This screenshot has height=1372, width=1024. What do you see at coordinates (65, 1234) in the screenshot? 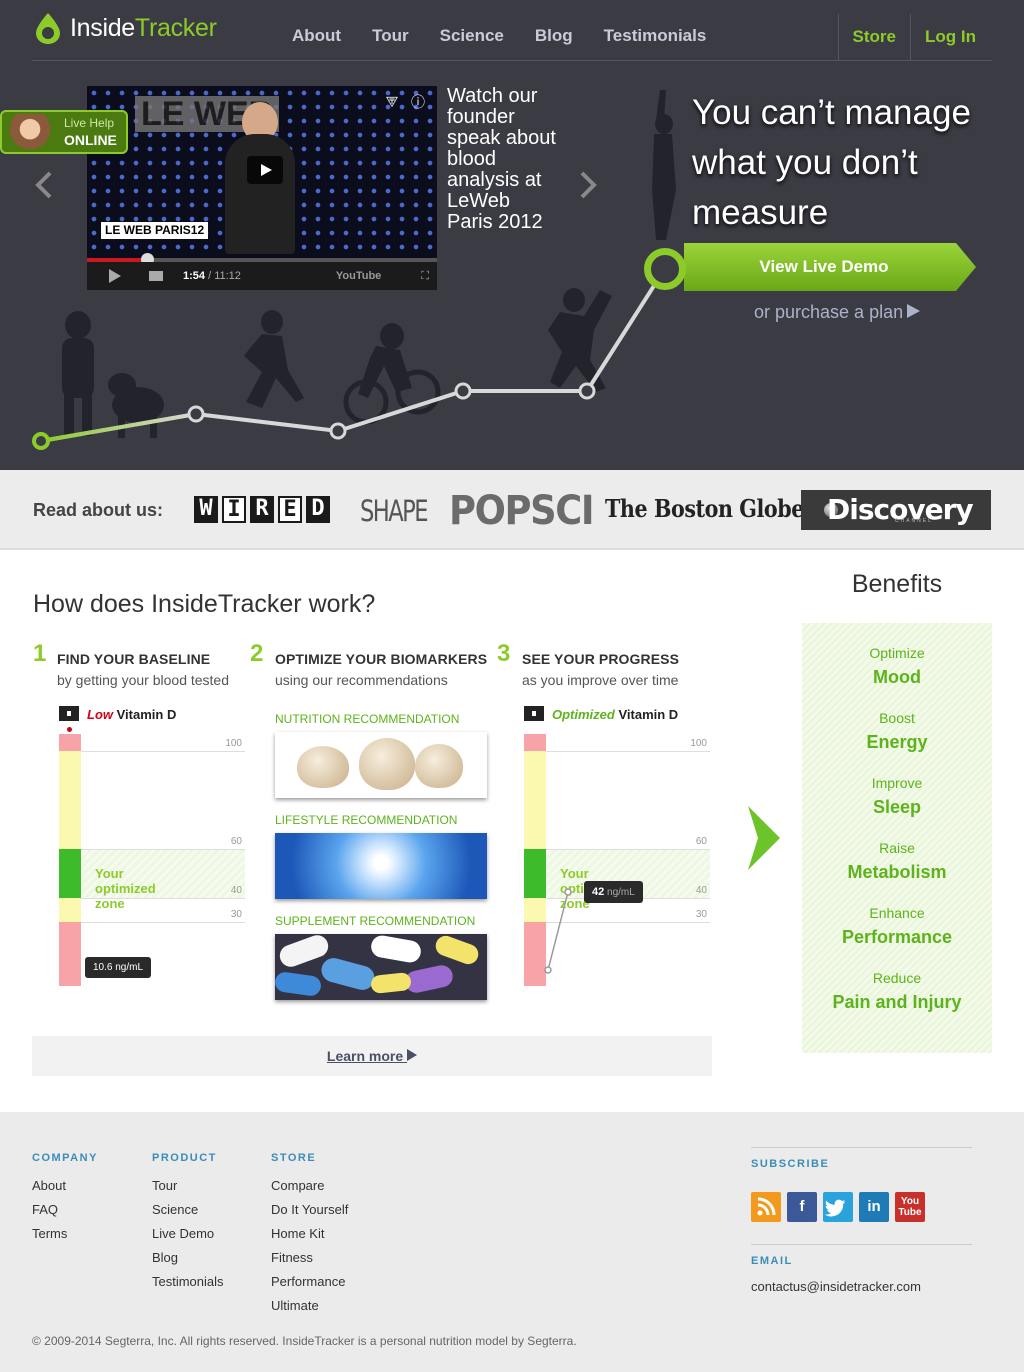
I see `footer-link-terms: Terms` at bounding box center [65, 1234].